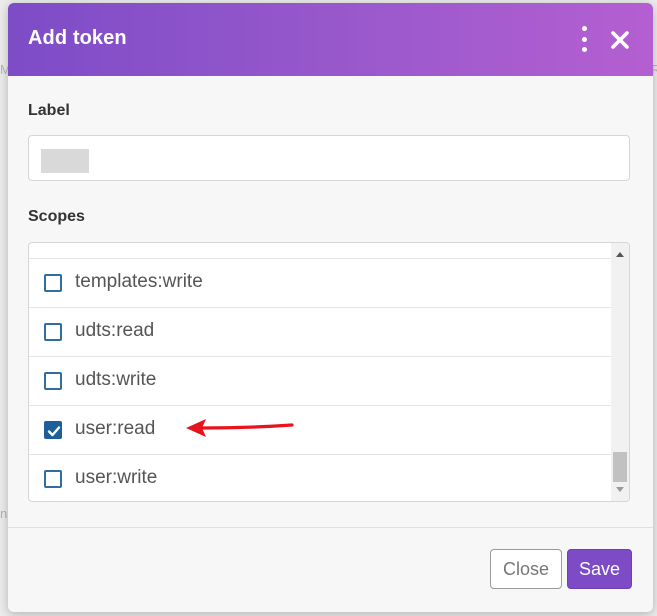  I want to click on scopes-scrollbar, so click(620, 372).